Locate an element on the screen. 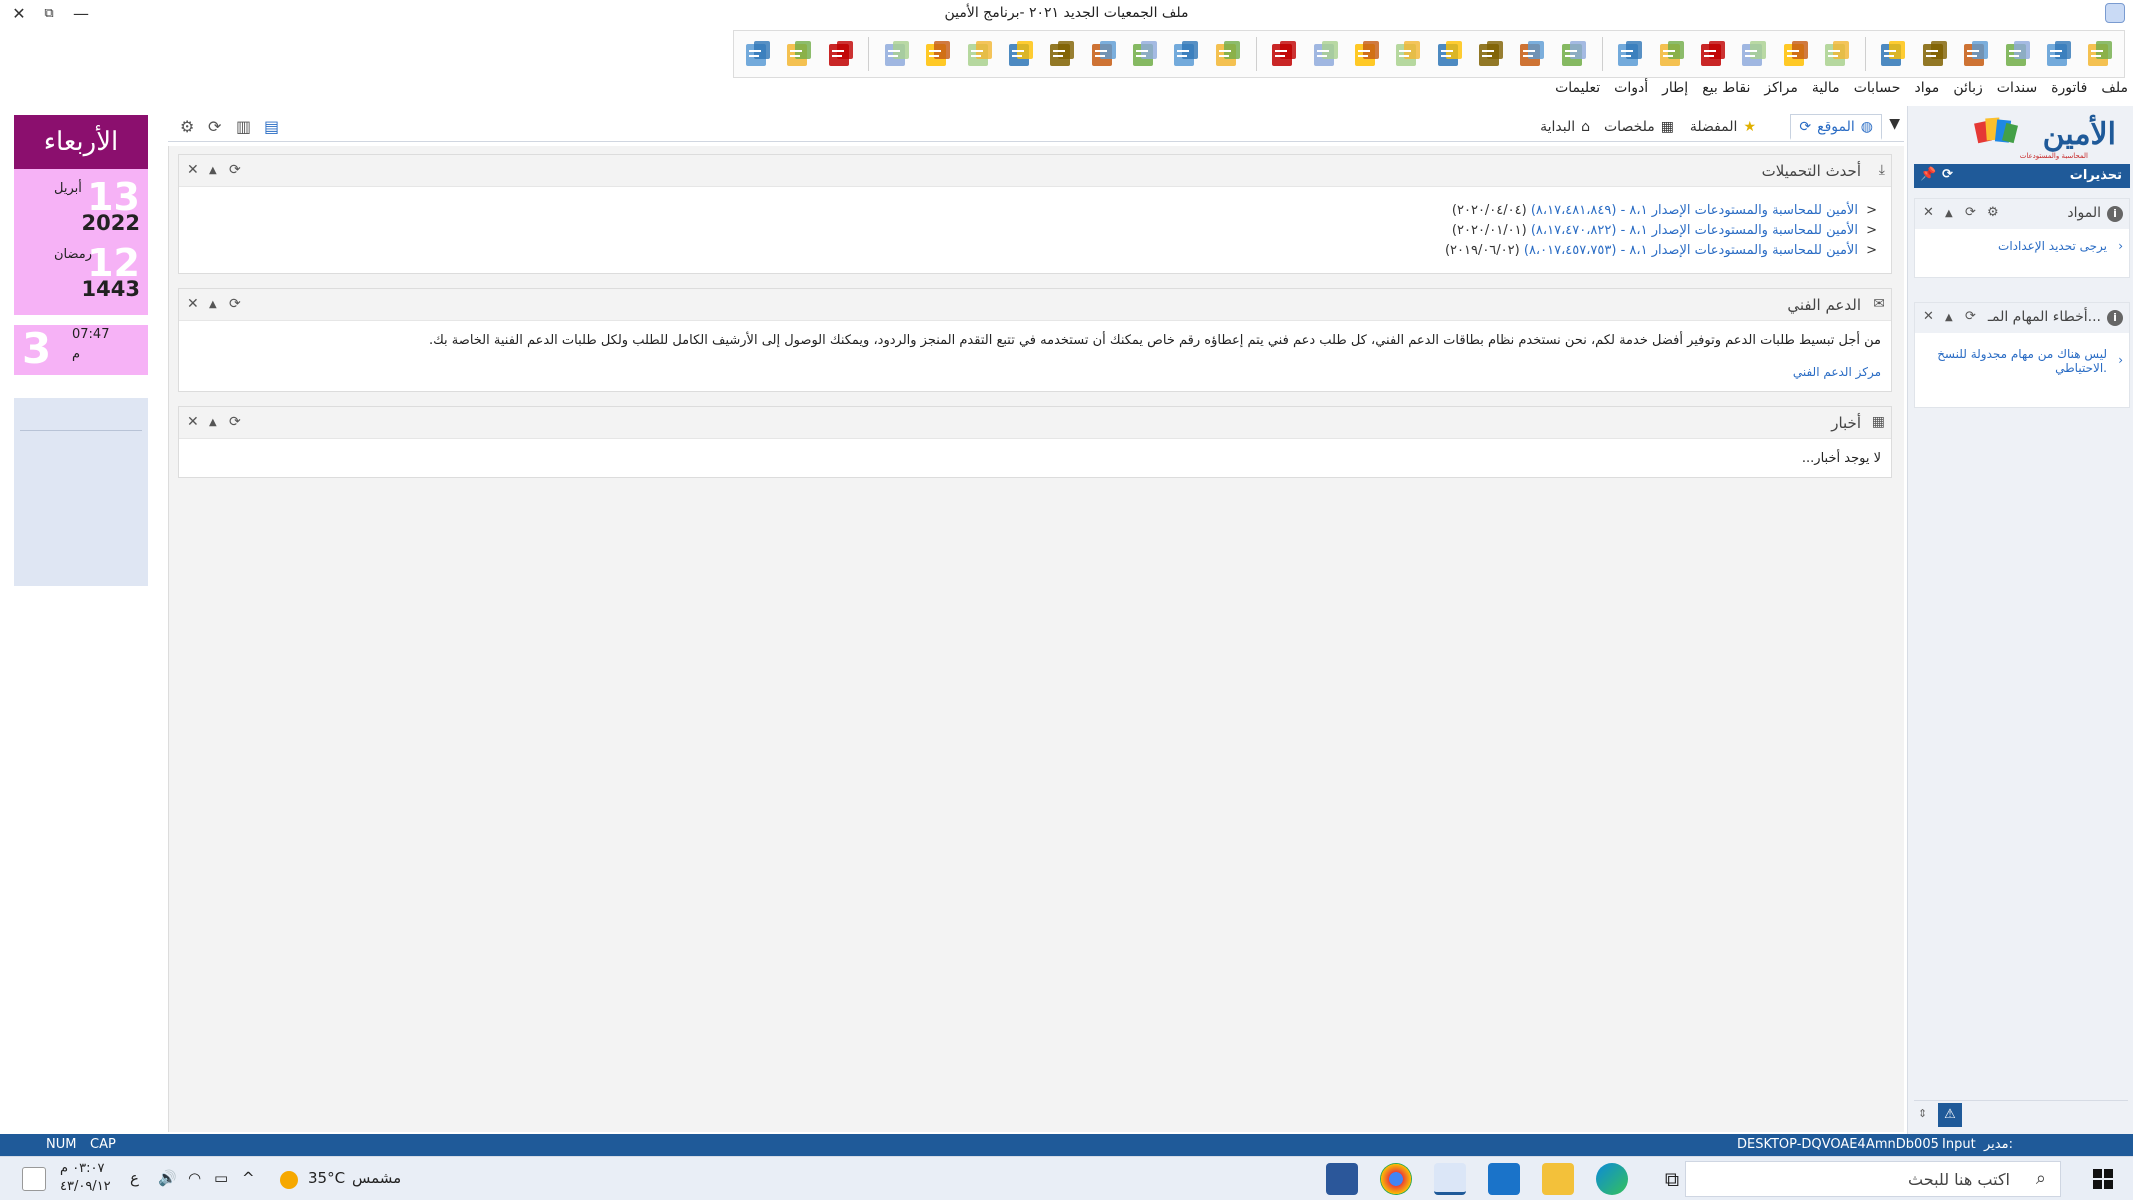  refresh-icon is located at coordinates (840, 54).